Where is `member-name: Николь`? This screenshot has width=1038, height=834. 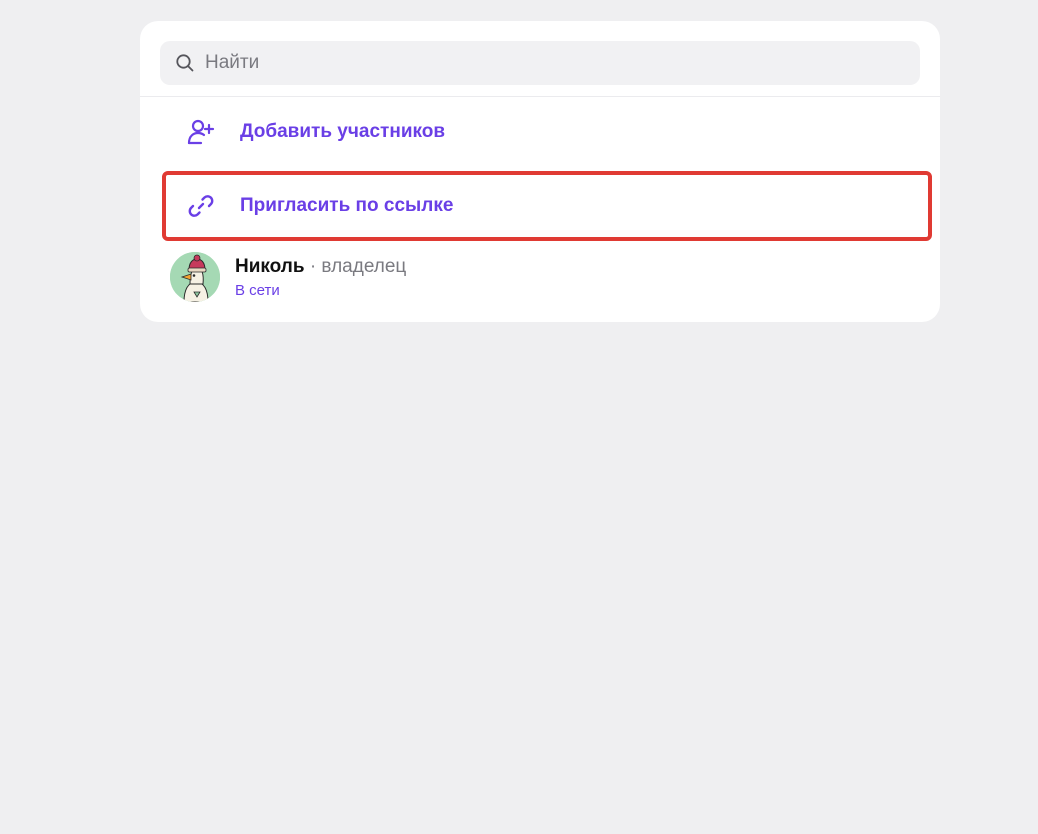 member-name: Николь is located at coordinates (270, 266).